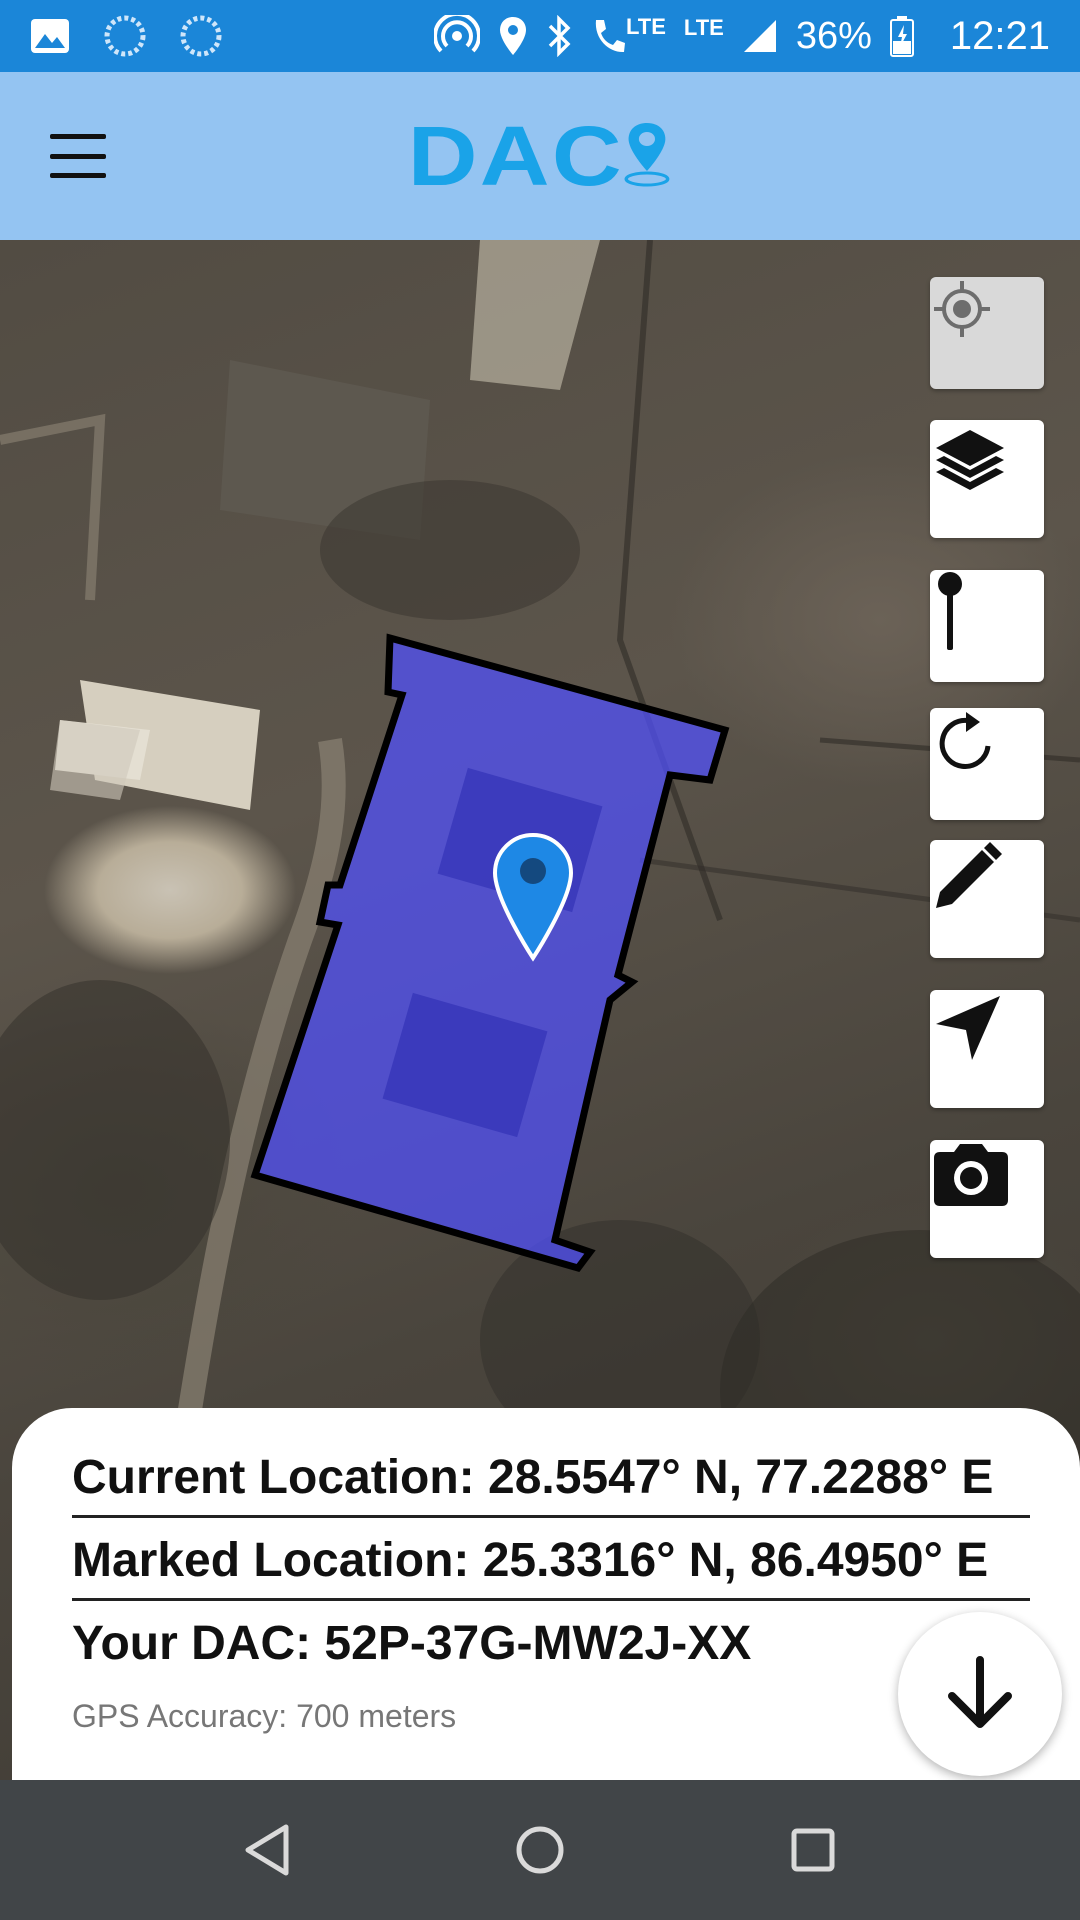  What do you see at coordinates (559, 36) in the screenshot?
I see `bluetooth-icon` at bounding box center [559, 36].